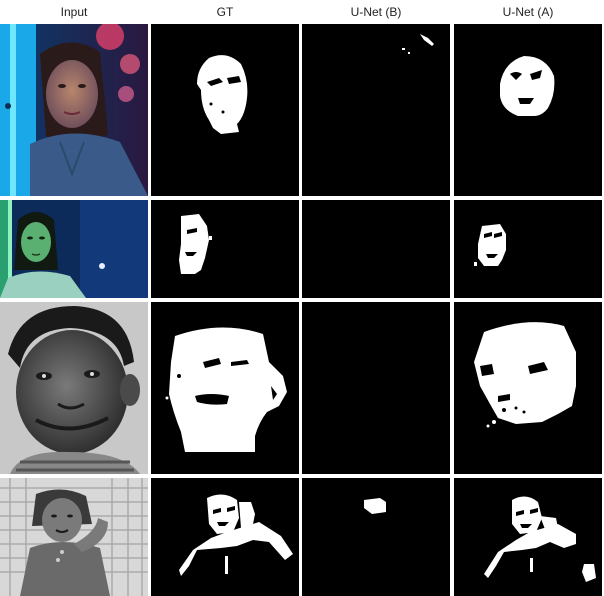  Describe the element at coordinates (74, 12) in the screenshot. I see `column-header-input: Input` at that location.